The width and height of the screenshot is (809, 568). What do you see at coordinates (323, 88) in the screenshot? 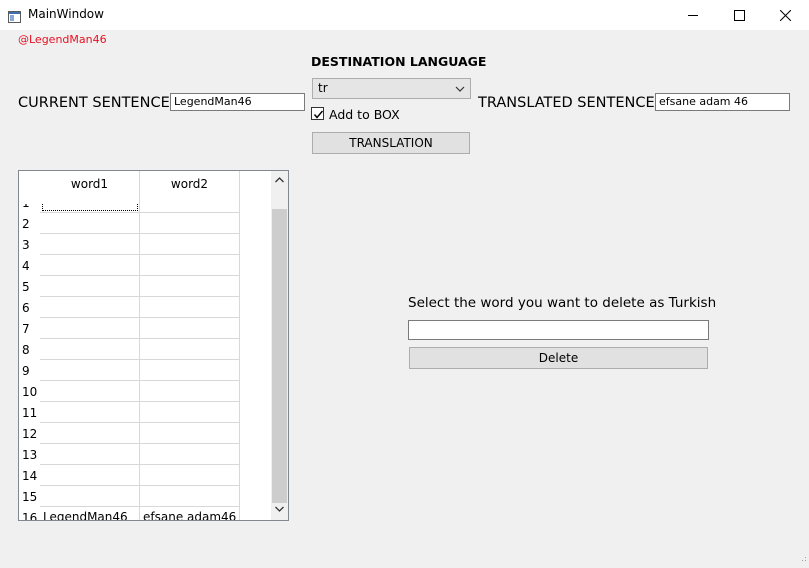
I see `language-select-value: tr` at bounding box center [323, 88].